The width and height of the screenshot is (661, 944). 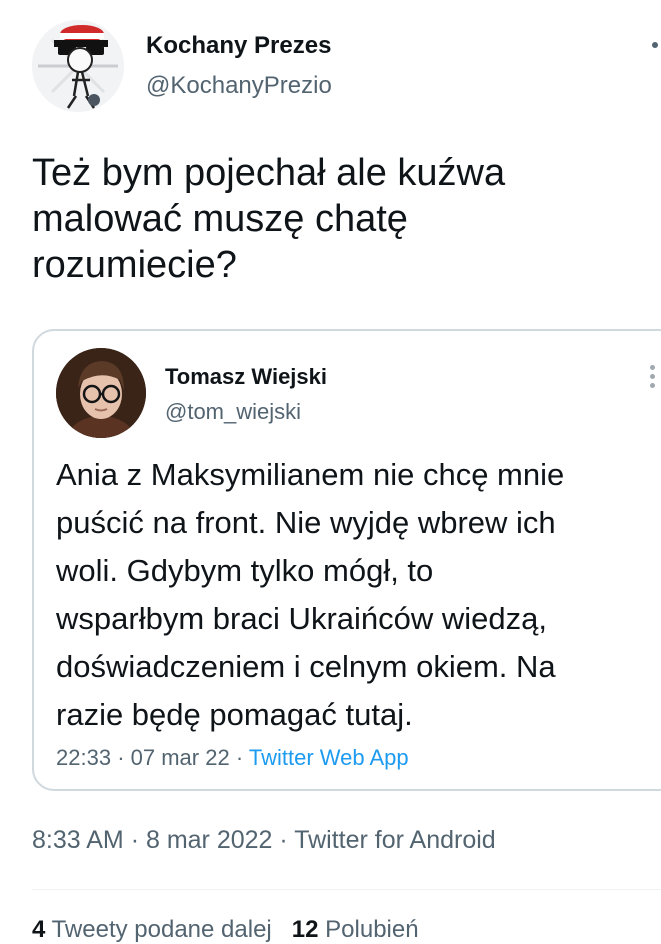 I want to click on divider, so click(x=346, y=889).